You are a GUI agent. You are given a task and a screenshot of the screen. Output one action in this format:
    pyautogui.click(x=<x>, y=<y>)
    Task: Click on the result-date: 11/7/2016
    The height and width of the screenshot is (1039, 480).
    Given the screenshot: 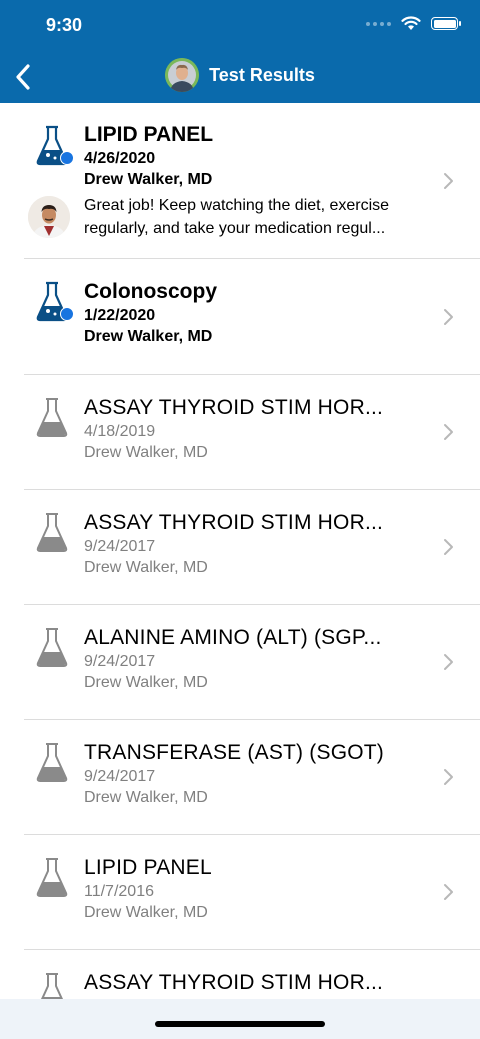 What is the action you would take?
    pyautogui.click(x=119, y=891)
    